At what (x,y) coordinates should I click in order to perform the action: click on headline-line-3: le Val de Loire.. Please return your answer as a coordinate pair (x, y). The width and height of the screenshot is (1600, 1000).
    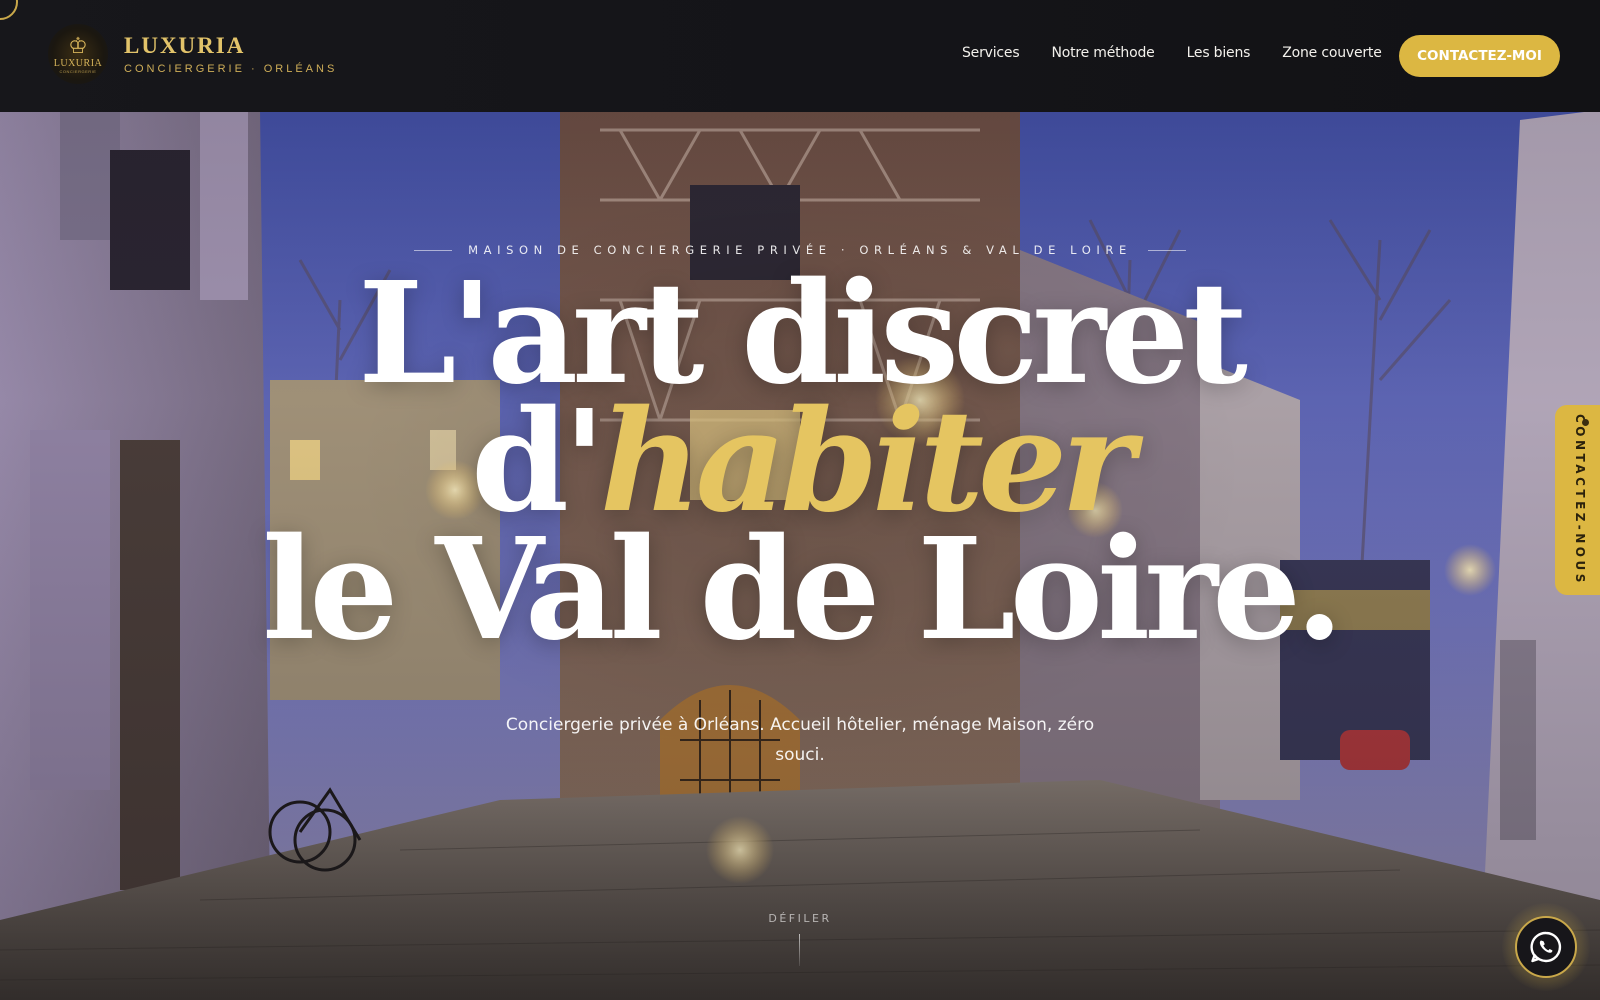
    Looking at the image, I should click on (803, 590).